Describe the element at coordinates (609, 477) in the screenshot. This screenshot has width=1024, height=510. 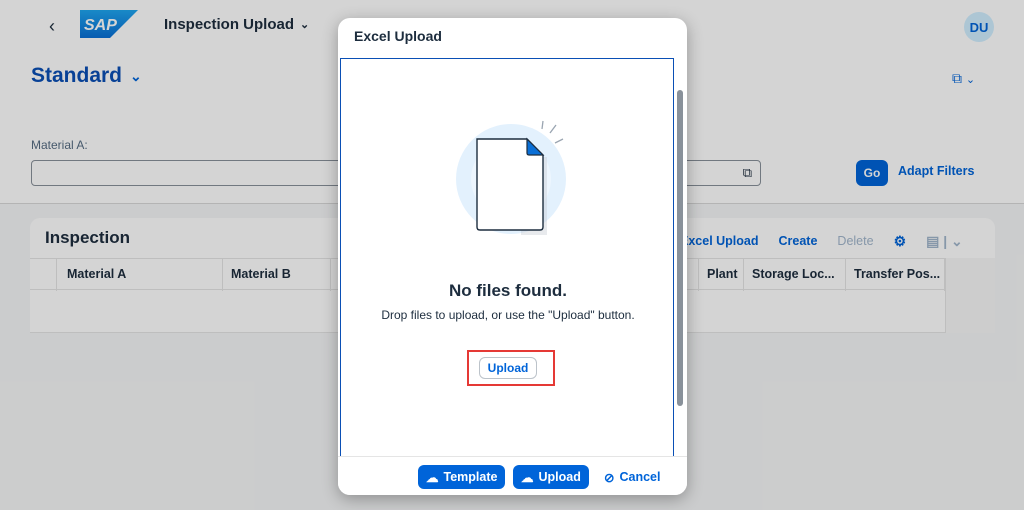
I see `cancel-icon: ⊘` at that location.